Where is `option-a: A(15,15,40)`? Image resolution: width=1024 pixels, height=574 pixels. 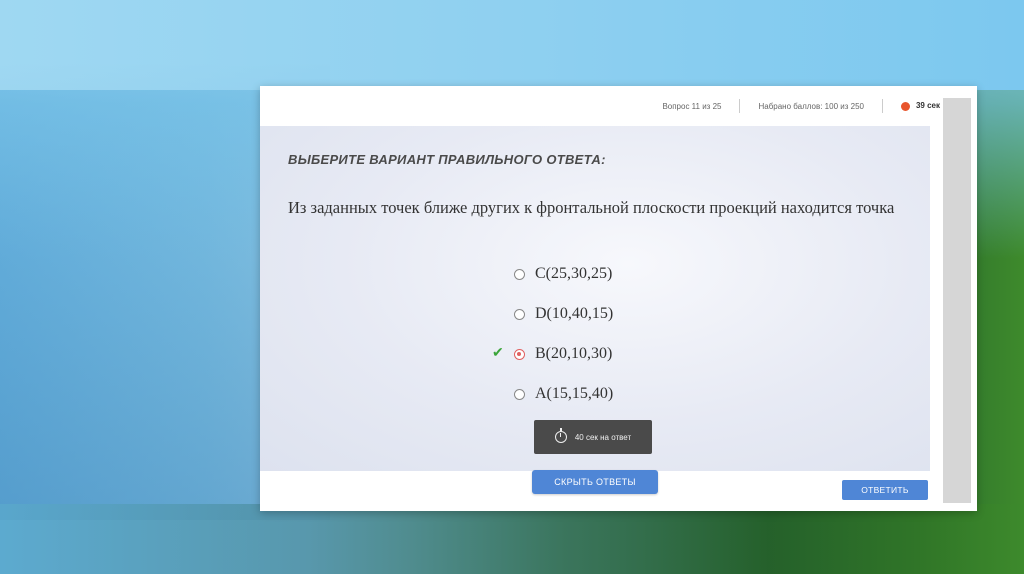
option-a: A(15,15,40) is located at coordinates (563, 394).